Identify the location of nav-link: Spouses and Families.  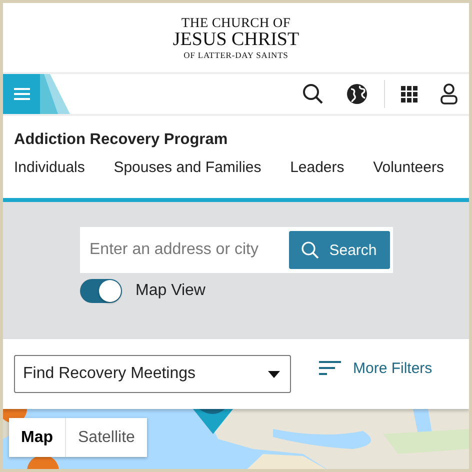
(188, 167).